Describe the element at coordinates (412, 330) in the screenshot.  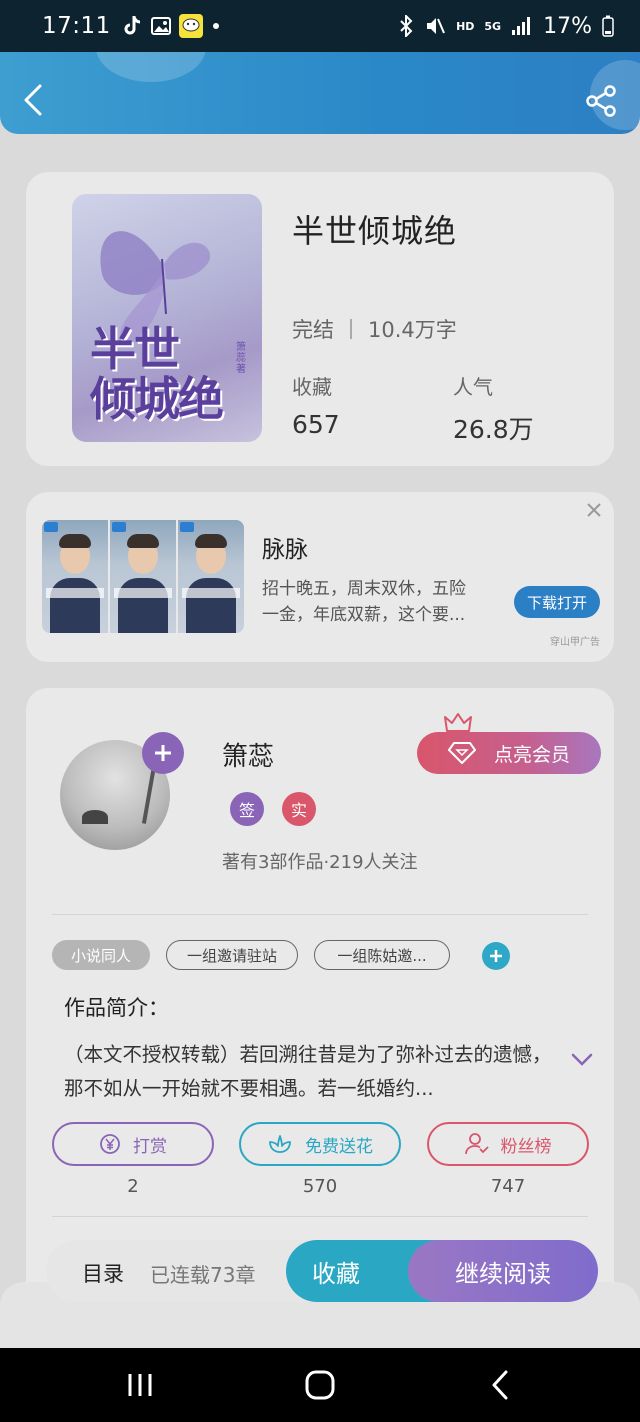
I see `book-word-count: 10.4万字` at that location.